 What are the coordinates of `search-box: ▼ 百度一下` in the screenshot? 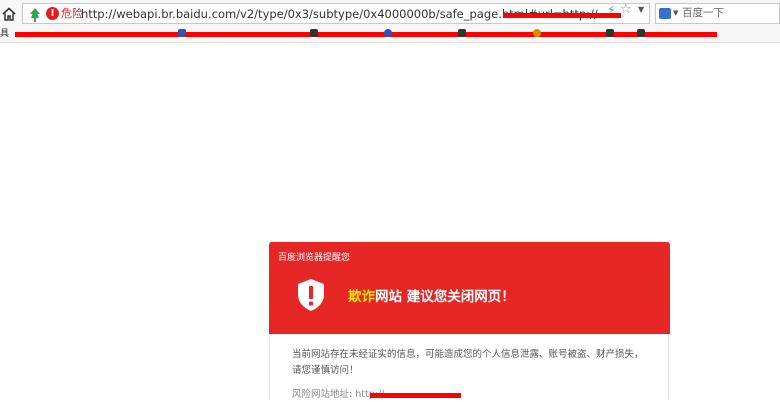 It's located at (717, 13).